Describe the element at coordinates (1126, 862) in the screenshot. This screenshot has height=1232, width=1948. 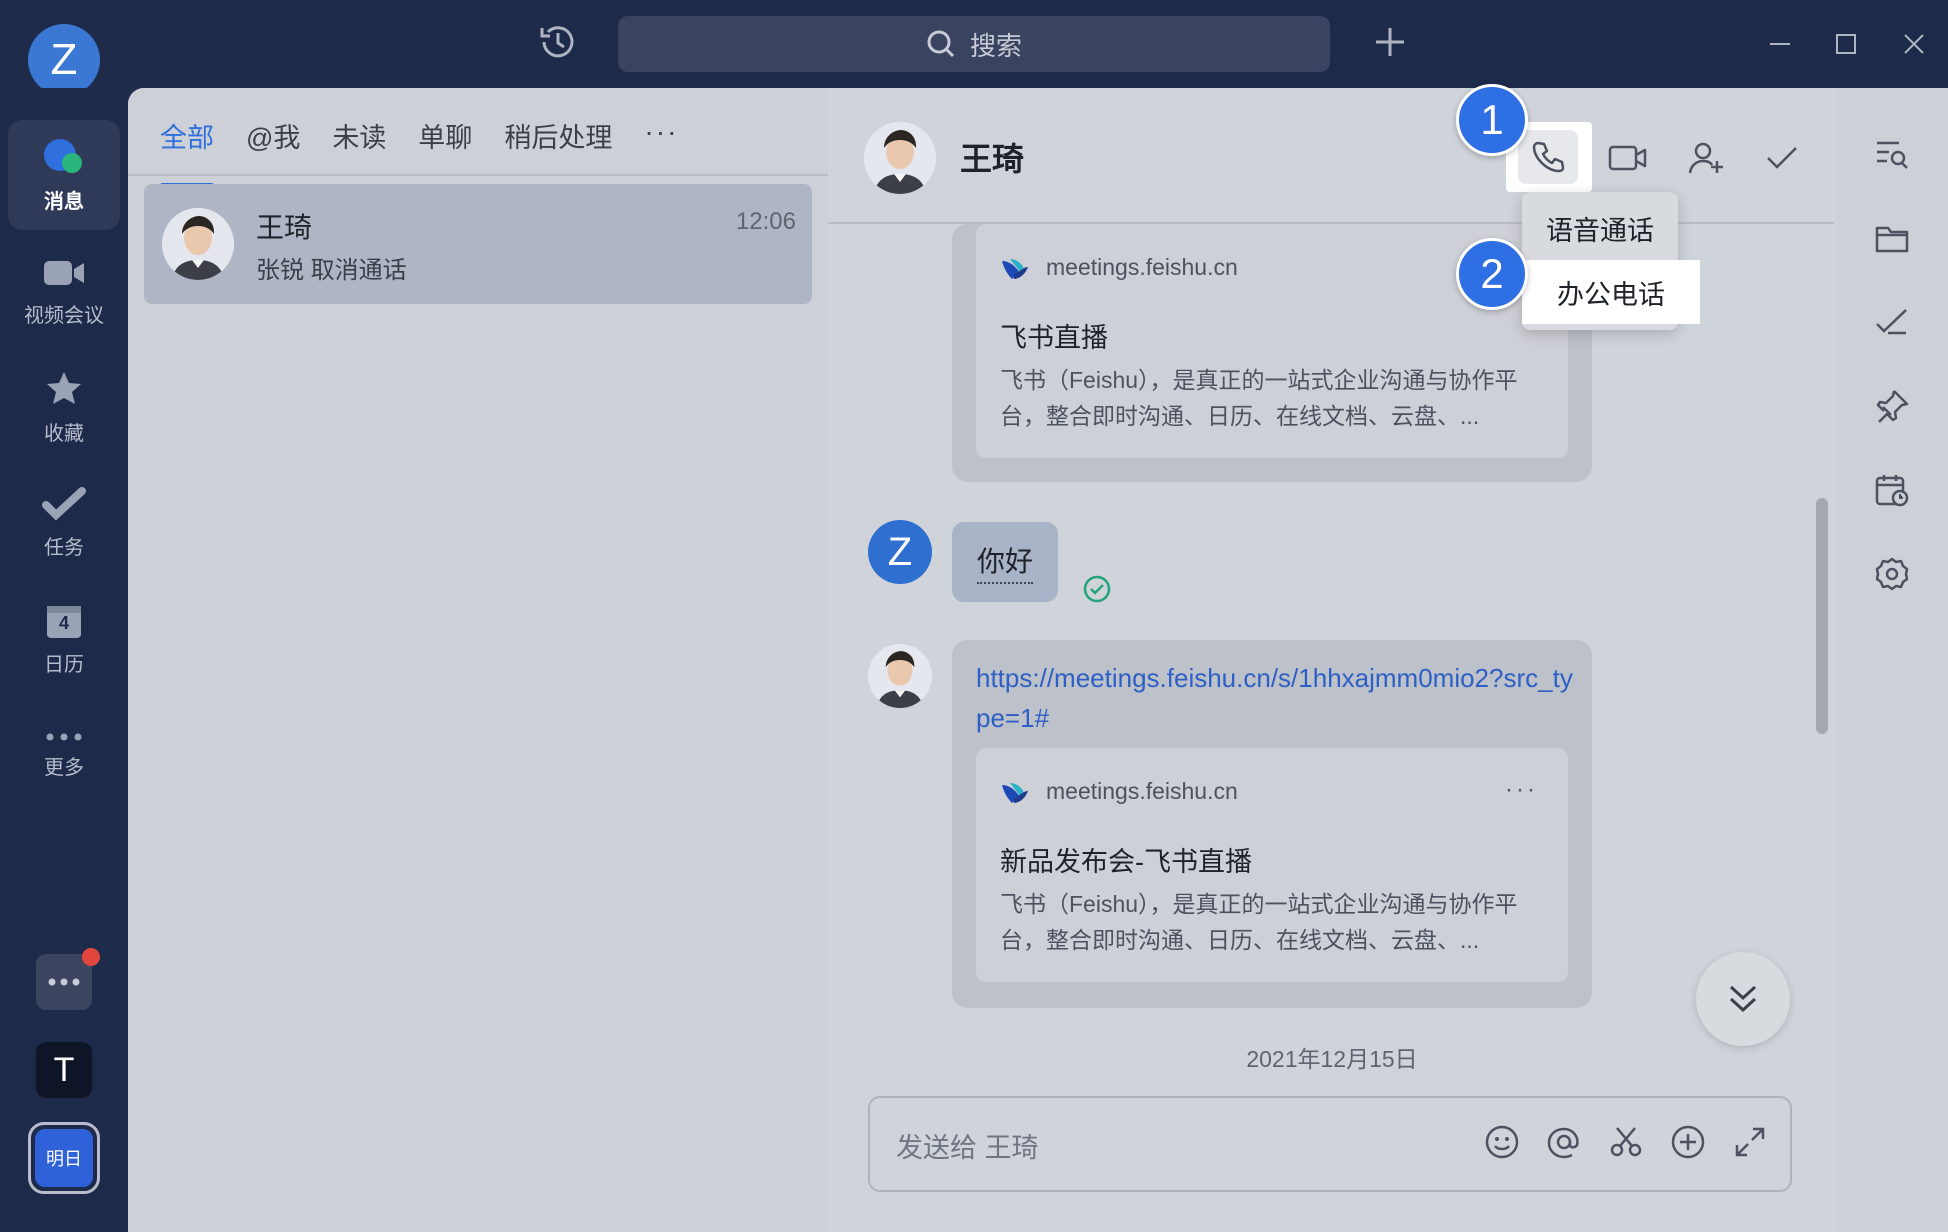
I see `card-title: 新品发布会-飞书直播` at that location.